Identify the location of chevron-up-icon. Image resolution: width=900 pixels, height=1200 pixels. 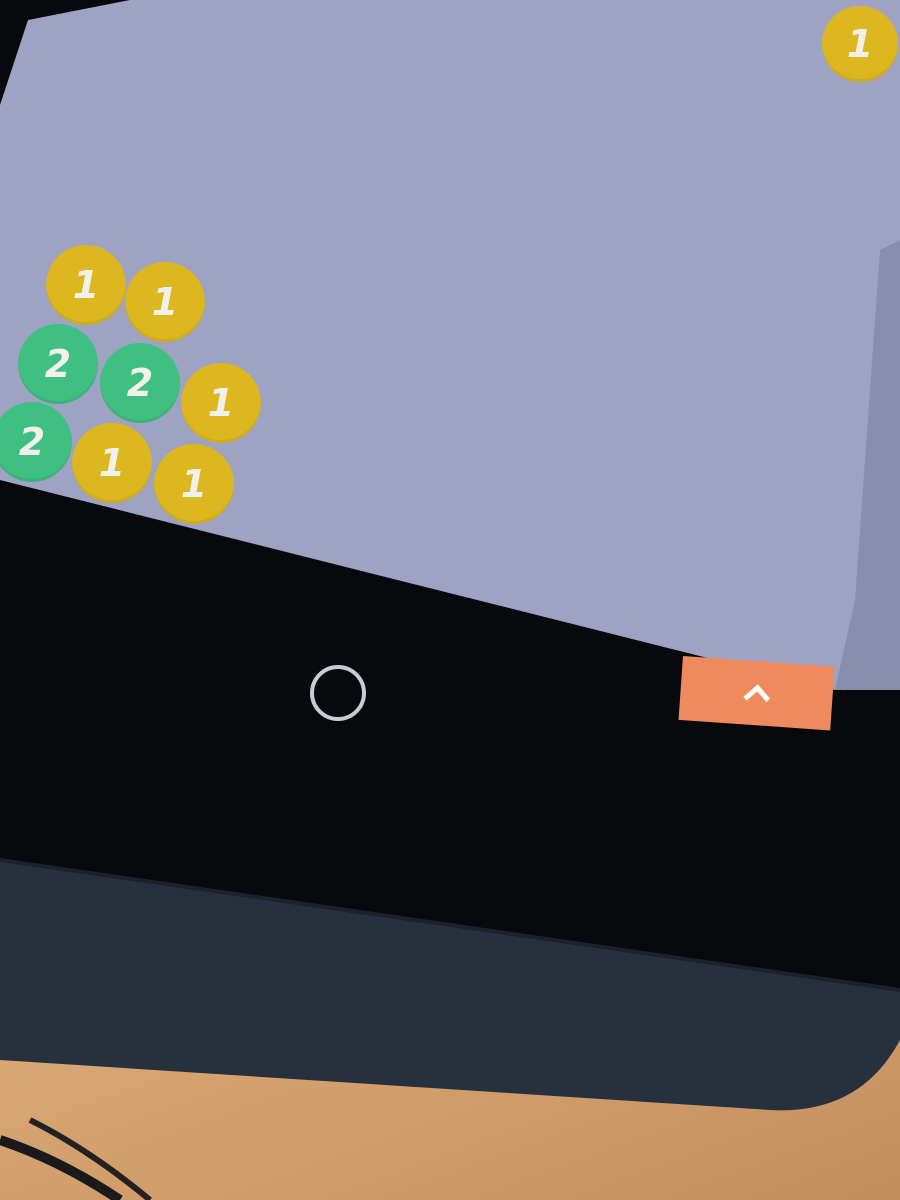
(756, 697).